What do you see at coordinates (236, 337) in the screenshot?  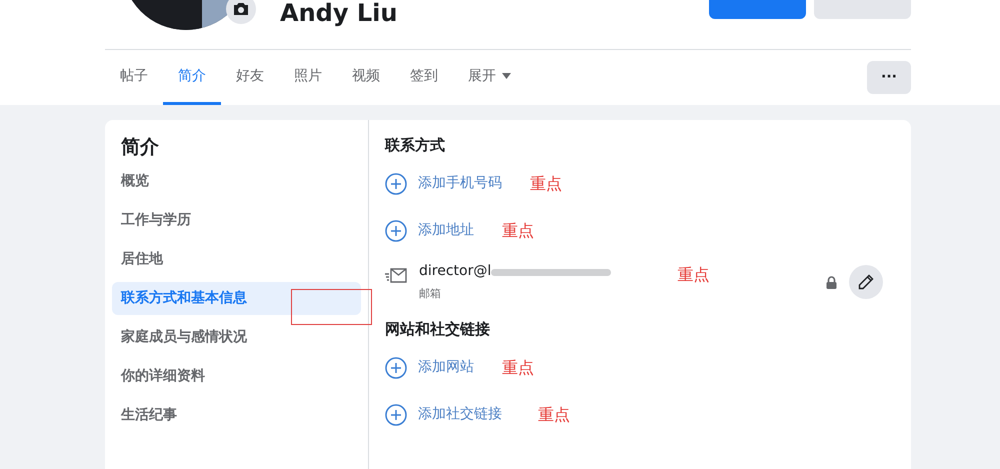 I see `sidebar-item: 家庭成员与感情状况` at bounding box center [236, 337].